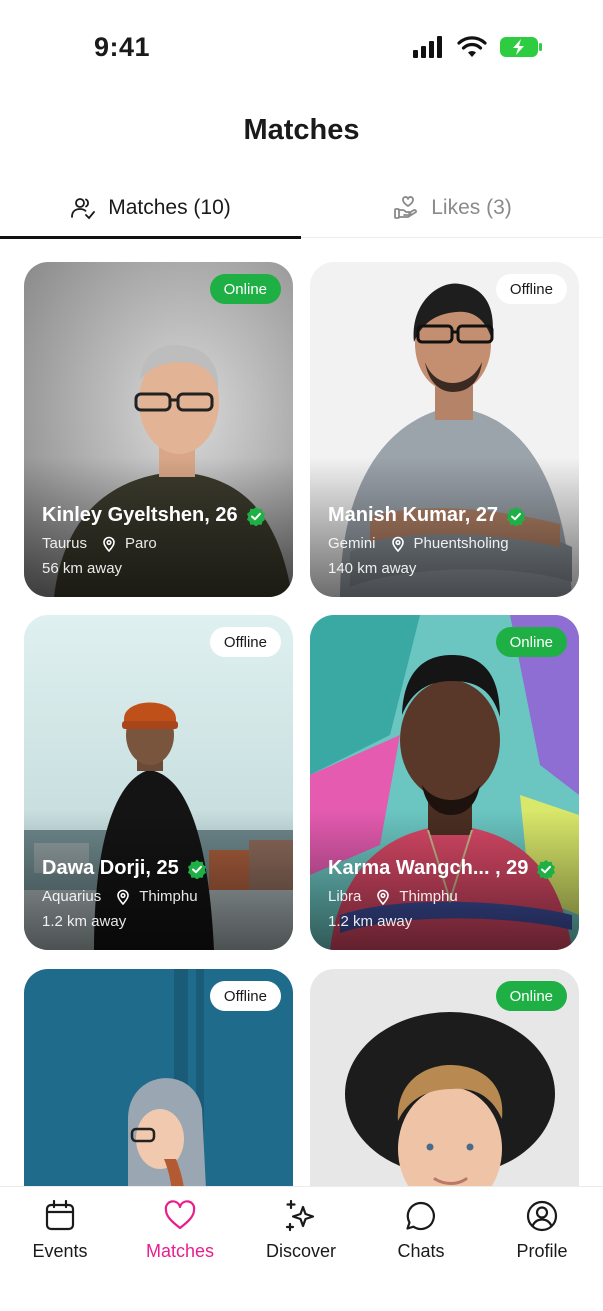  I want to click on bottom-nav: Events Matches Discover Chats Profile, so click(301, 1248).